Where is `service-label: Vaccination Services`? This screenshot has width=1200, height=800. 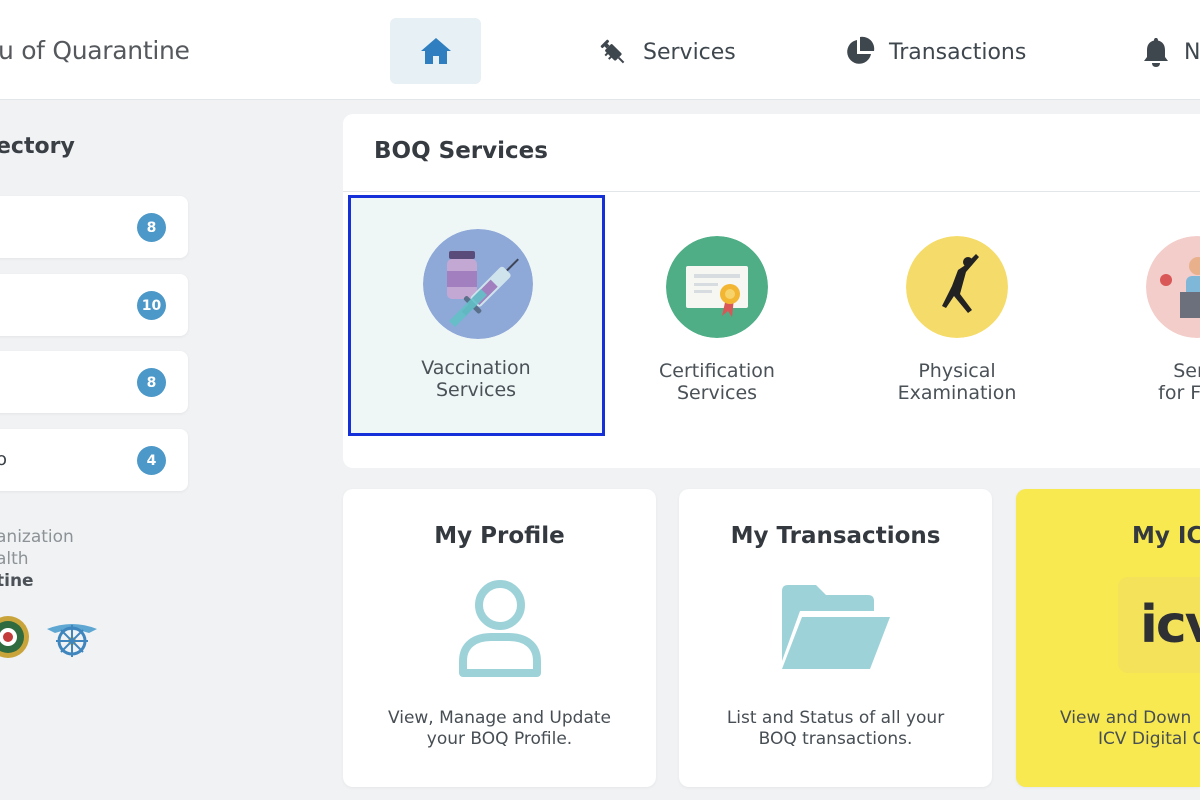
service-label: Vaccination Services is located at coordinates (476, 379).